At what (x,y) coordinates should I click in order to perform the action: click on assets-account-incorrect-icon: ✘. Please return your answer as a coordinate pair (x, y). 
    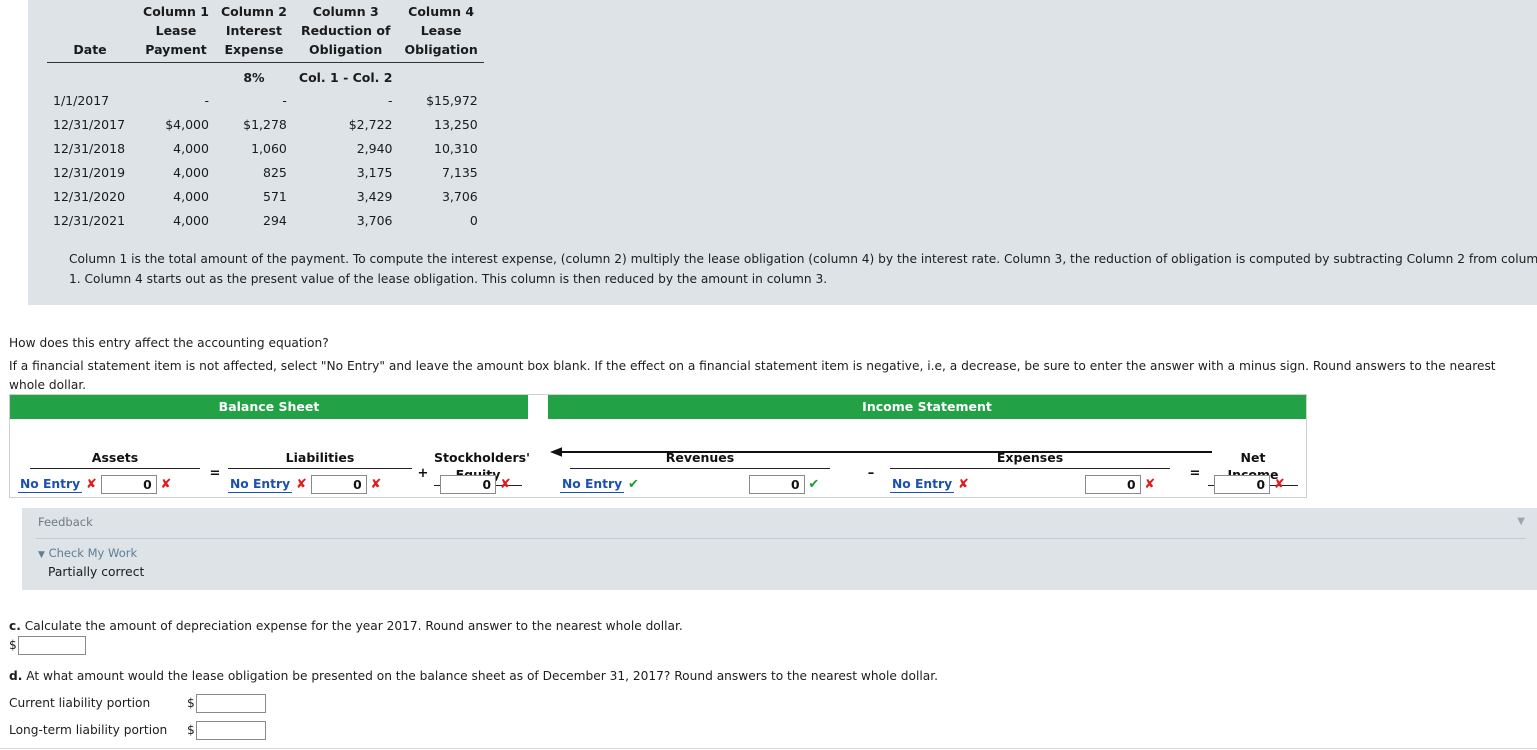
    Looking at the image, I should click on (91, 484).